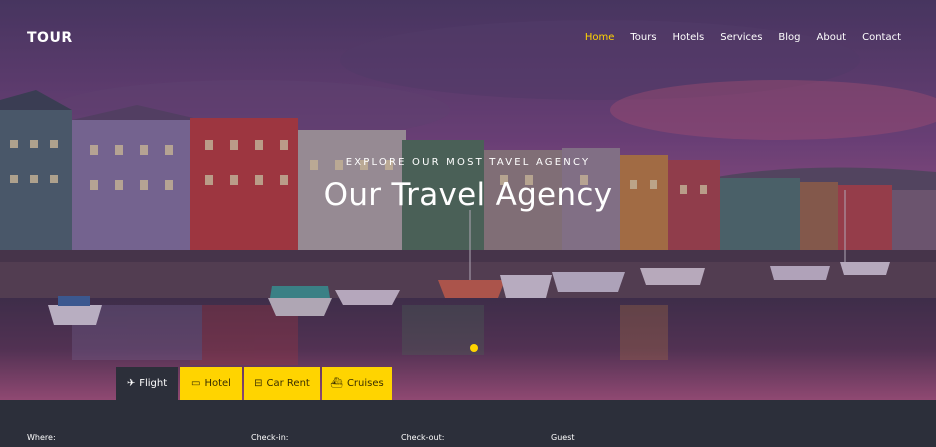 The image size is (936, 447). I want to click on search-tabs: ✈ Flight ▭ Hotel ⊟ Car Rent ⛴ Cruises, so click(255, 383).